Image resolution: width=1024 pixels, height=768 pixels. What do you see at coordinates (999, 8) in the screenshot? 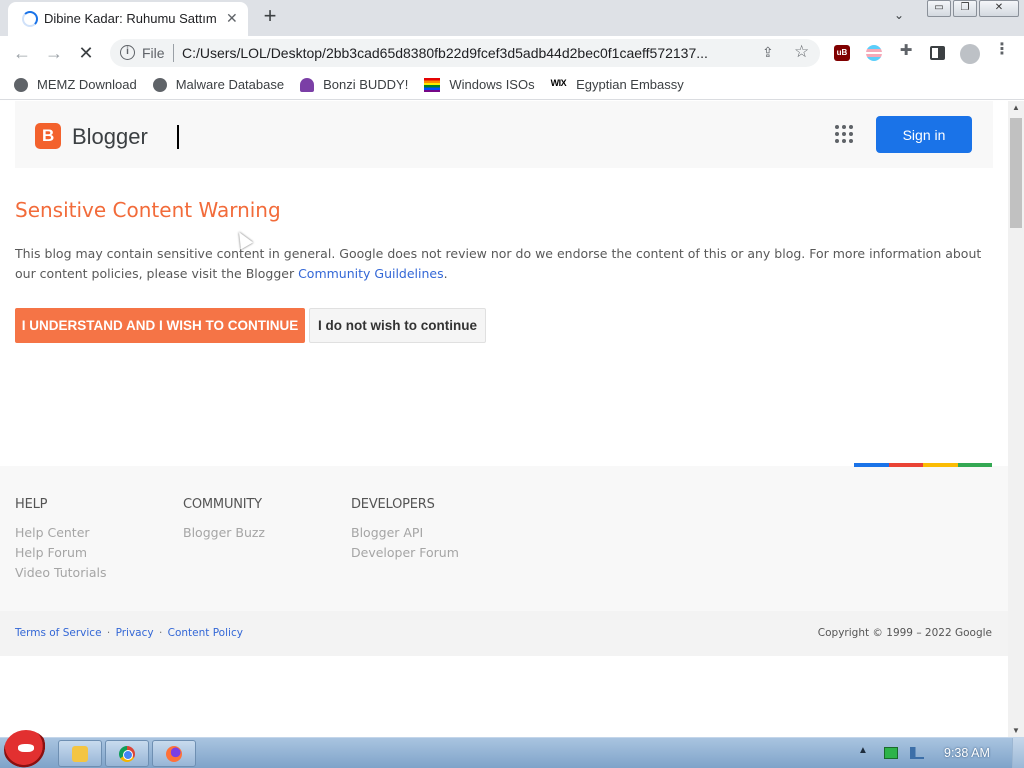
I see `close-window-button: ✕` at bounding box center [999, 8].